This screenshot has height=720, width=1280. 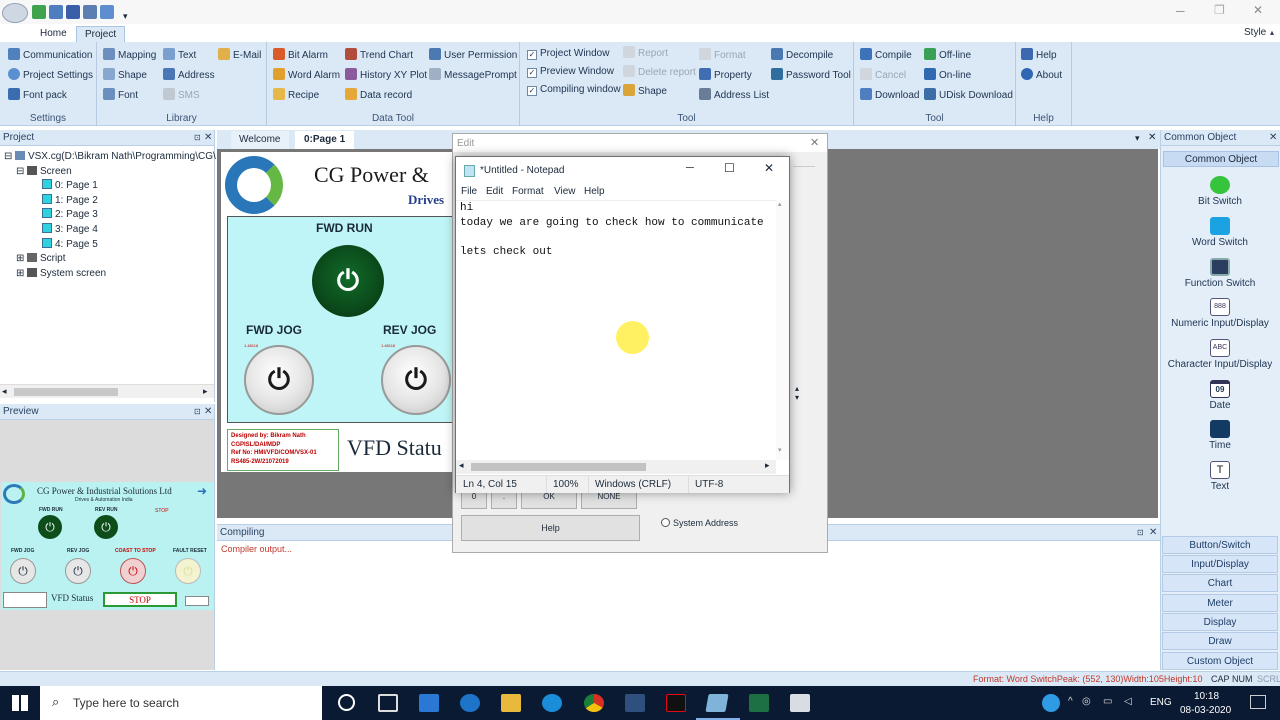 I want to click on category-button-switch: Button/Switch, so click(x=1220, y=545).